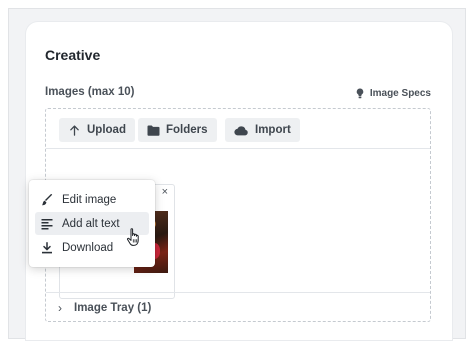  Describe the element at coordinates (187, 130) in the screenshot. I see `folders-label: Folders` at that location.